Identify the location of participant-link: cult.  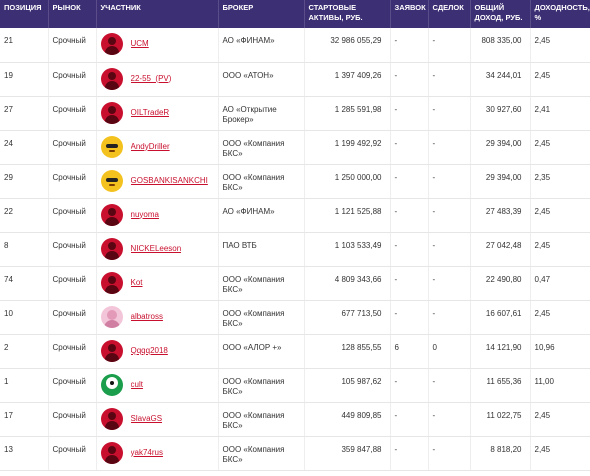
(137, 385).